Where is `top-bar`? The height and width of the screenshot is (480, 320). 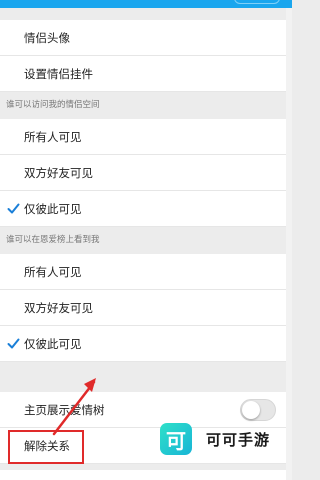 top-bar is located at coordinates (146, 4).